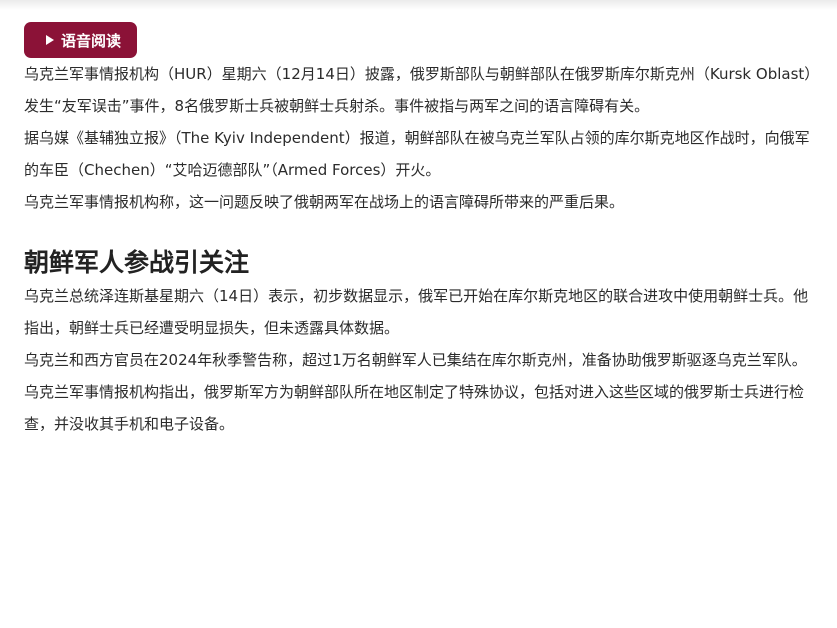 The width and height of the screenshot is (837, 628). Describe the element at coordinates (418, 5) in the screenshot. I see `header-shadow` at that location.